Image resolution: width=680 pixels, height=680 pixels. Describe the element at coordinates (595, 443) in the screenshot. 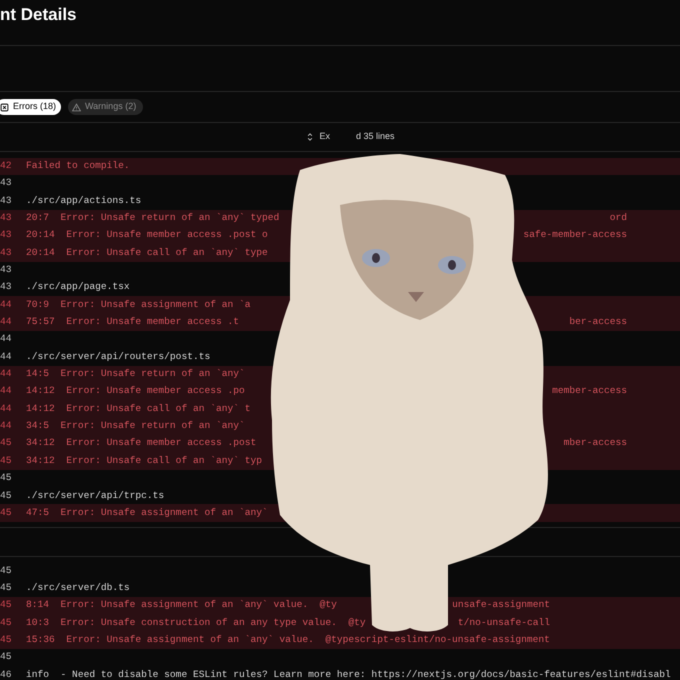

I see `log-text: mber-access` at that location.